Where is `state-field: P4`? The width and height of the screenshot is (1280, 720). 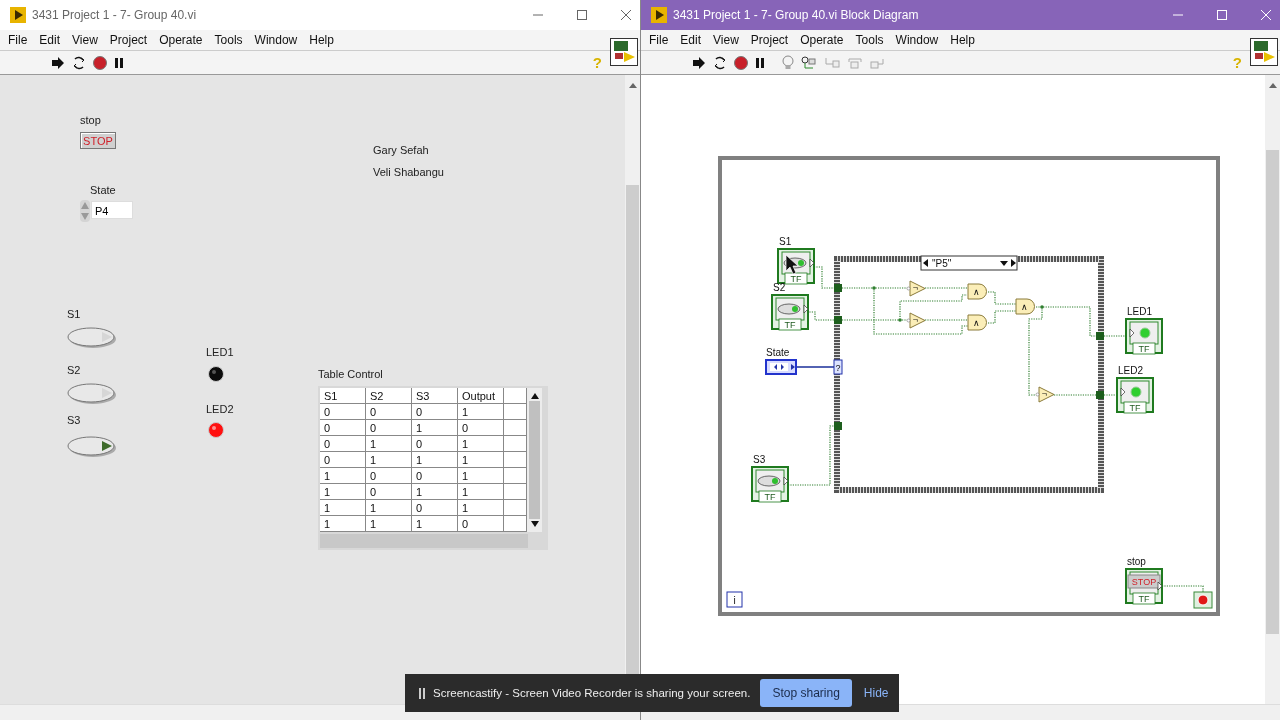
state-field: P4 is located at coordinates (112, 210).